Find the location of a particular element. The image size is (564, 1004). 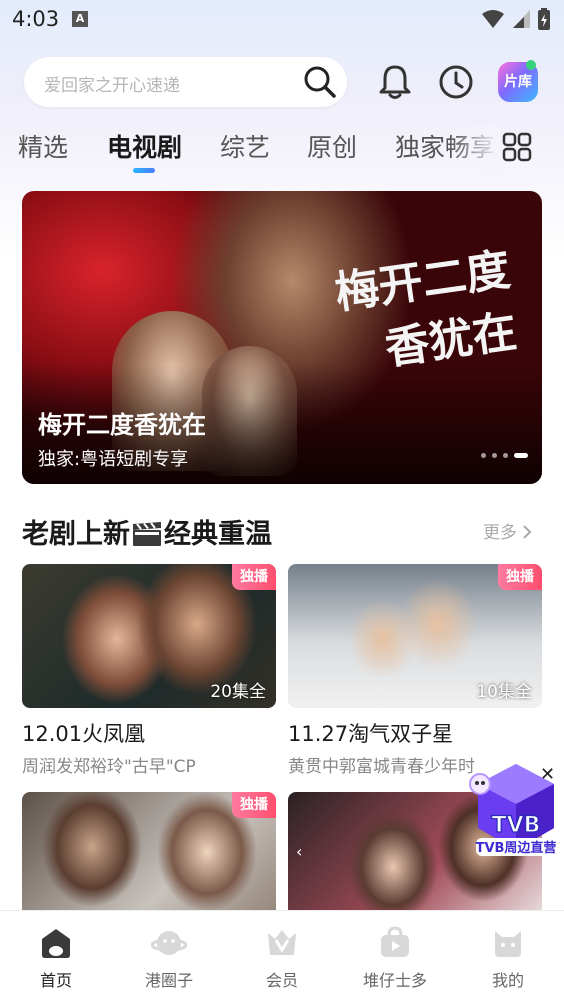

episode-count: 20集全 is located at coordinates (238, 692).